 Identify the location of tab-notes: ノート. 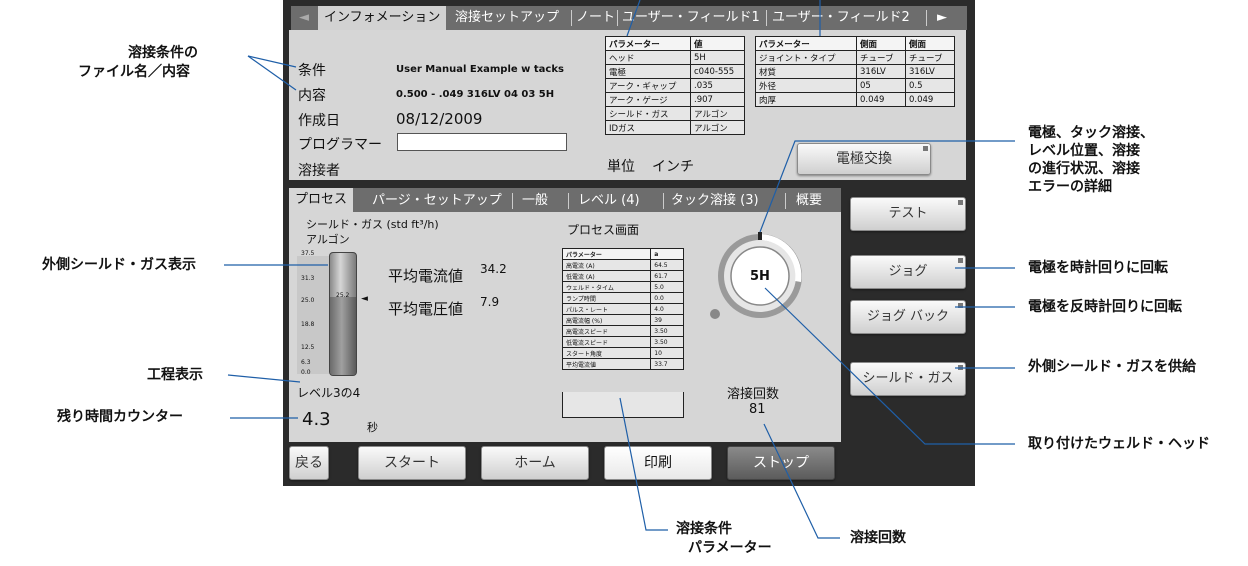
(595, 18).